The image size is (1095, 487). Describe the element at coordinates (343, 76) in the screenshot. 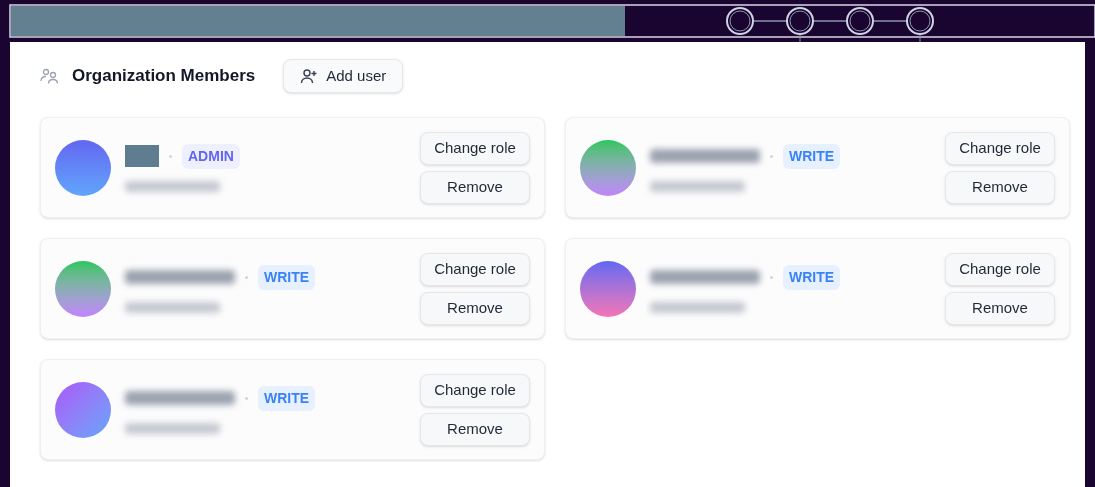

I see `add-user-button: Add user` at that location.